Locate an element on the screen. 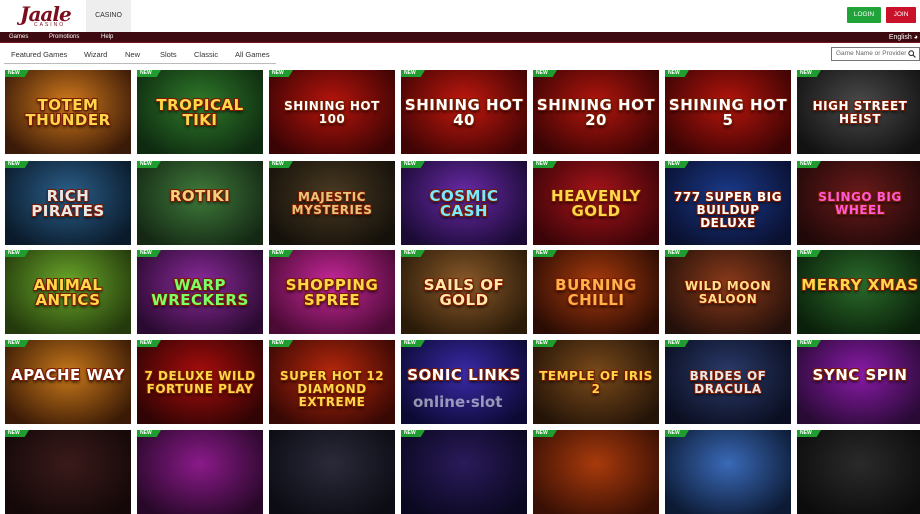 This screenshot has width=920, height=514. game-title: RICH PIRATES is located at coordinates (68, 203).